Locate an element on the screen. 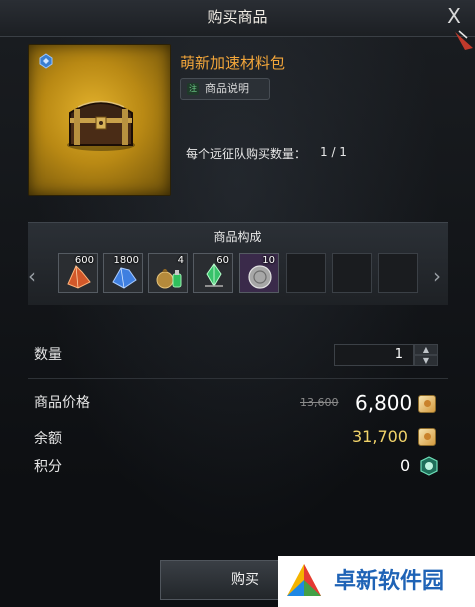 This screenshot has width=475, height=607. close-button: X is located at coordinates (454, 16).